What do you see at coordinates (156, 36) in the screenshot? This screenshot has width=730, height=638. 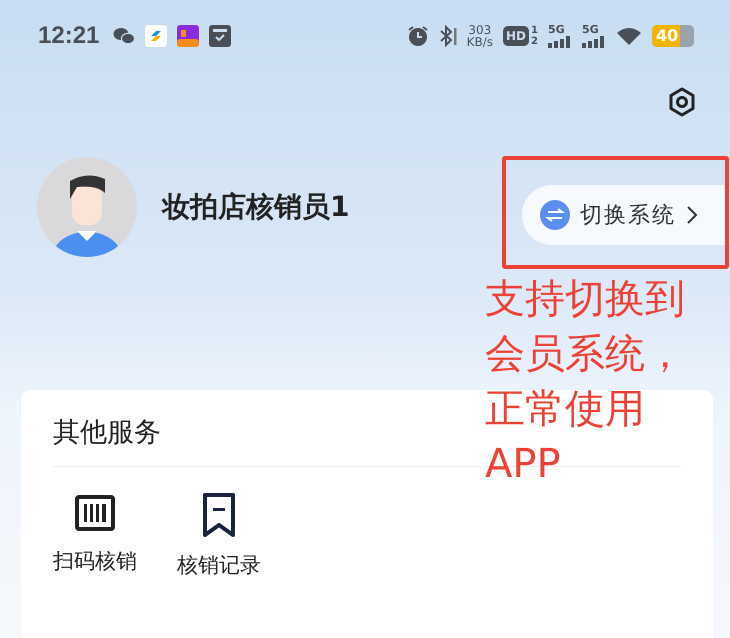 I see `app-icon` at bounding box center [156, 36].